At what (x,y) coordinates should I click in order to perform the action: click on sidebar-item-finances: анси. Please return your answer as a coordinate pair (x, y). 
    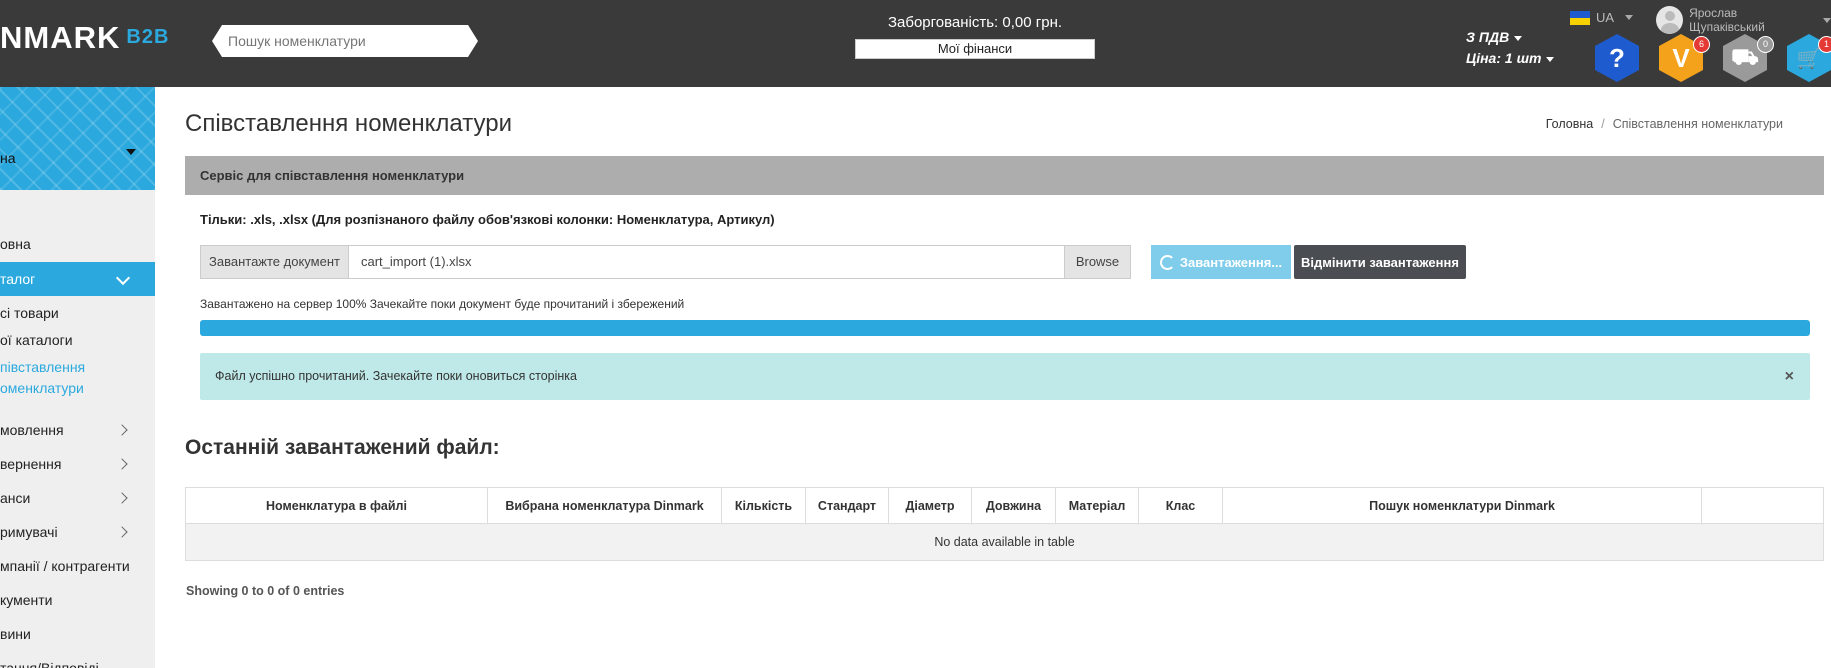
    Looking at the image, I should click on (77, 498).